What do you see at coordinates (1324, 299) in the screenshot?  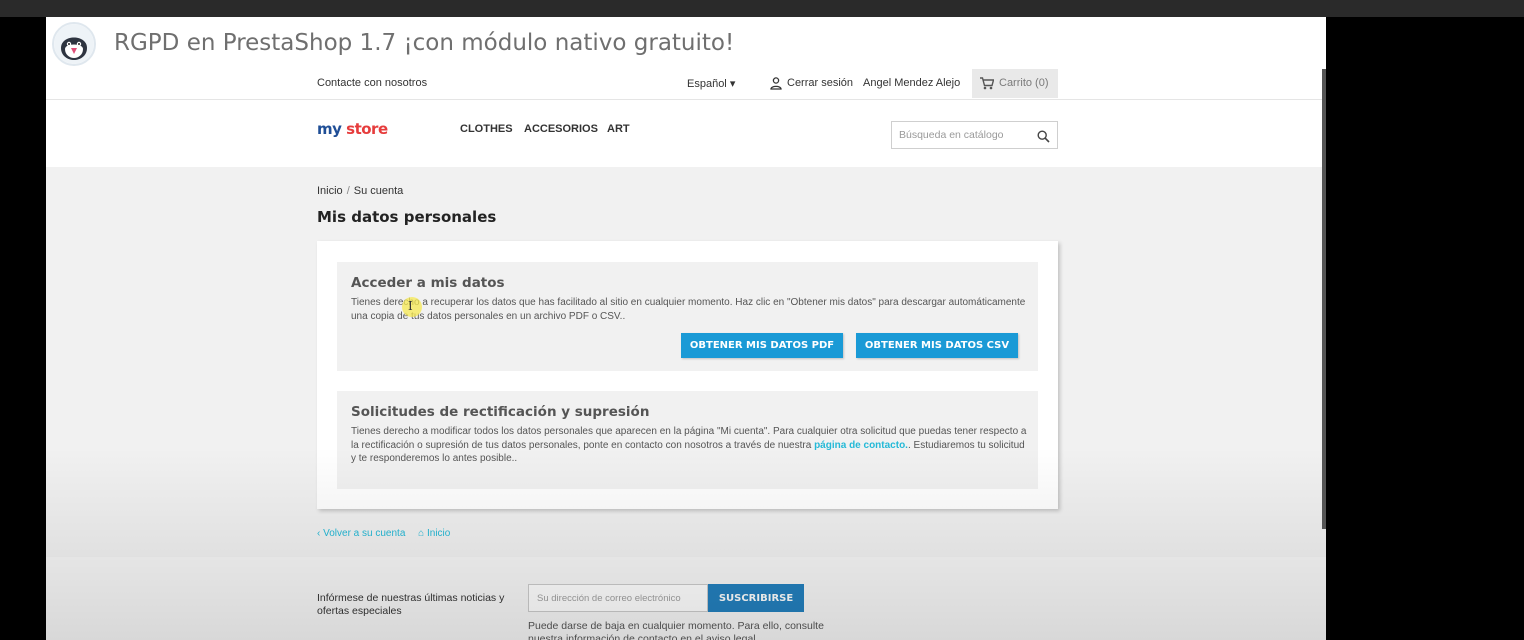 I see `page-scrollbar` at bounding box center [1324, 299].